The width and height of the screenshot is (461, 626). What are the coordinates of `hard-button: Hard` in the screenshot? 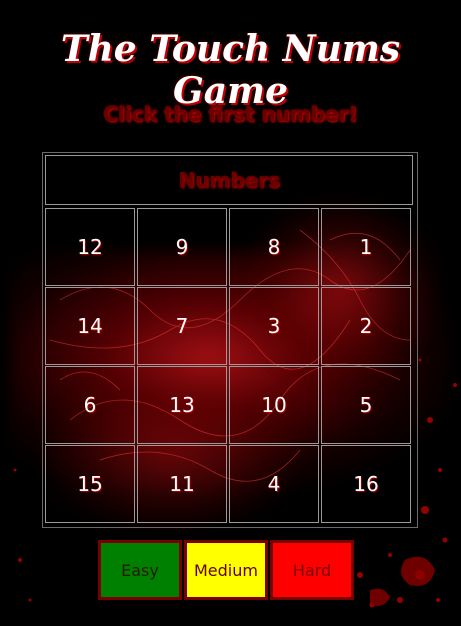 It's located at (312, 570).